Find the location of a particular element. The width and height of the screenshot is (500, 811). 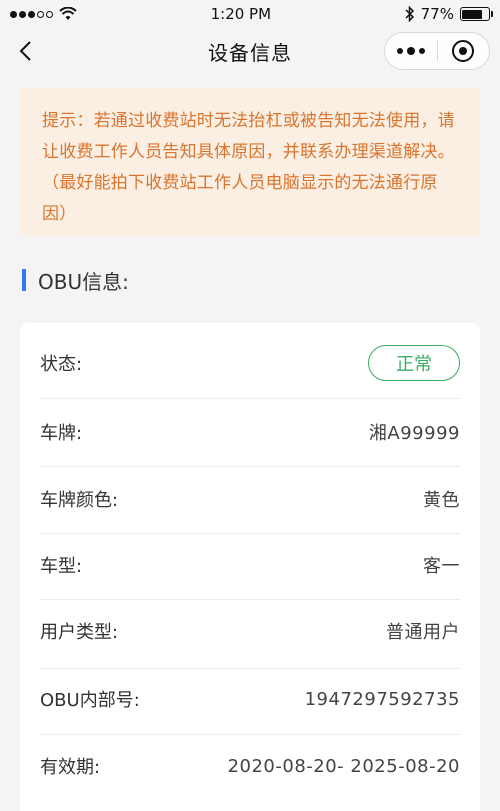

battery-icon is located at coordinates (476, 14).